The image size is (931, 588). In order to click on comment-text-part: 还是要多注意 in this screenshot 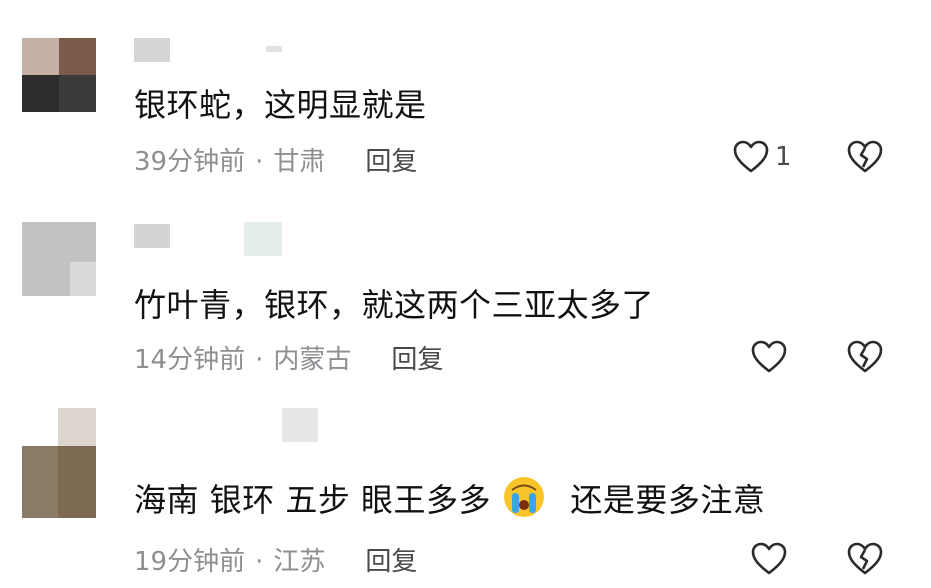, I will do `click(668, 500)`.